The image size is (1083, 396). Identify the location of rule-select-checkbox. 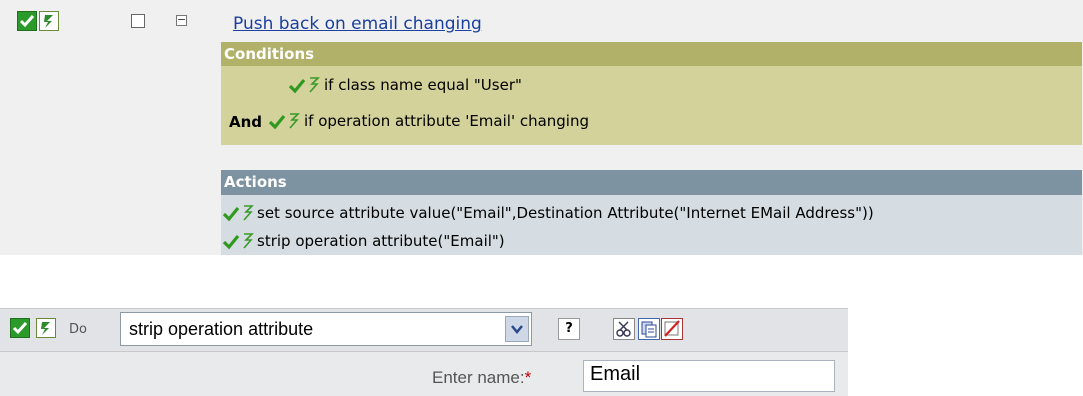
(138, 21).